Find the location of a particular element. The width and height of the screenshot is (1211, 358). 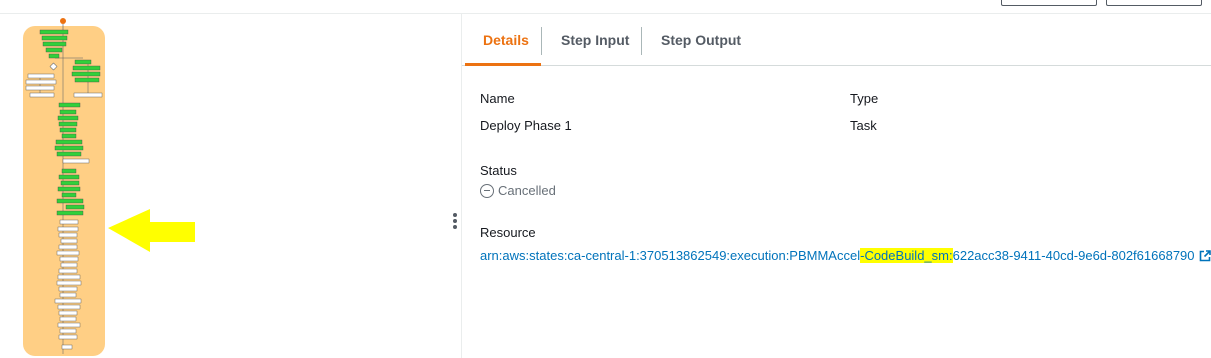

external-link-icon is located at coordinates (1205, 255).